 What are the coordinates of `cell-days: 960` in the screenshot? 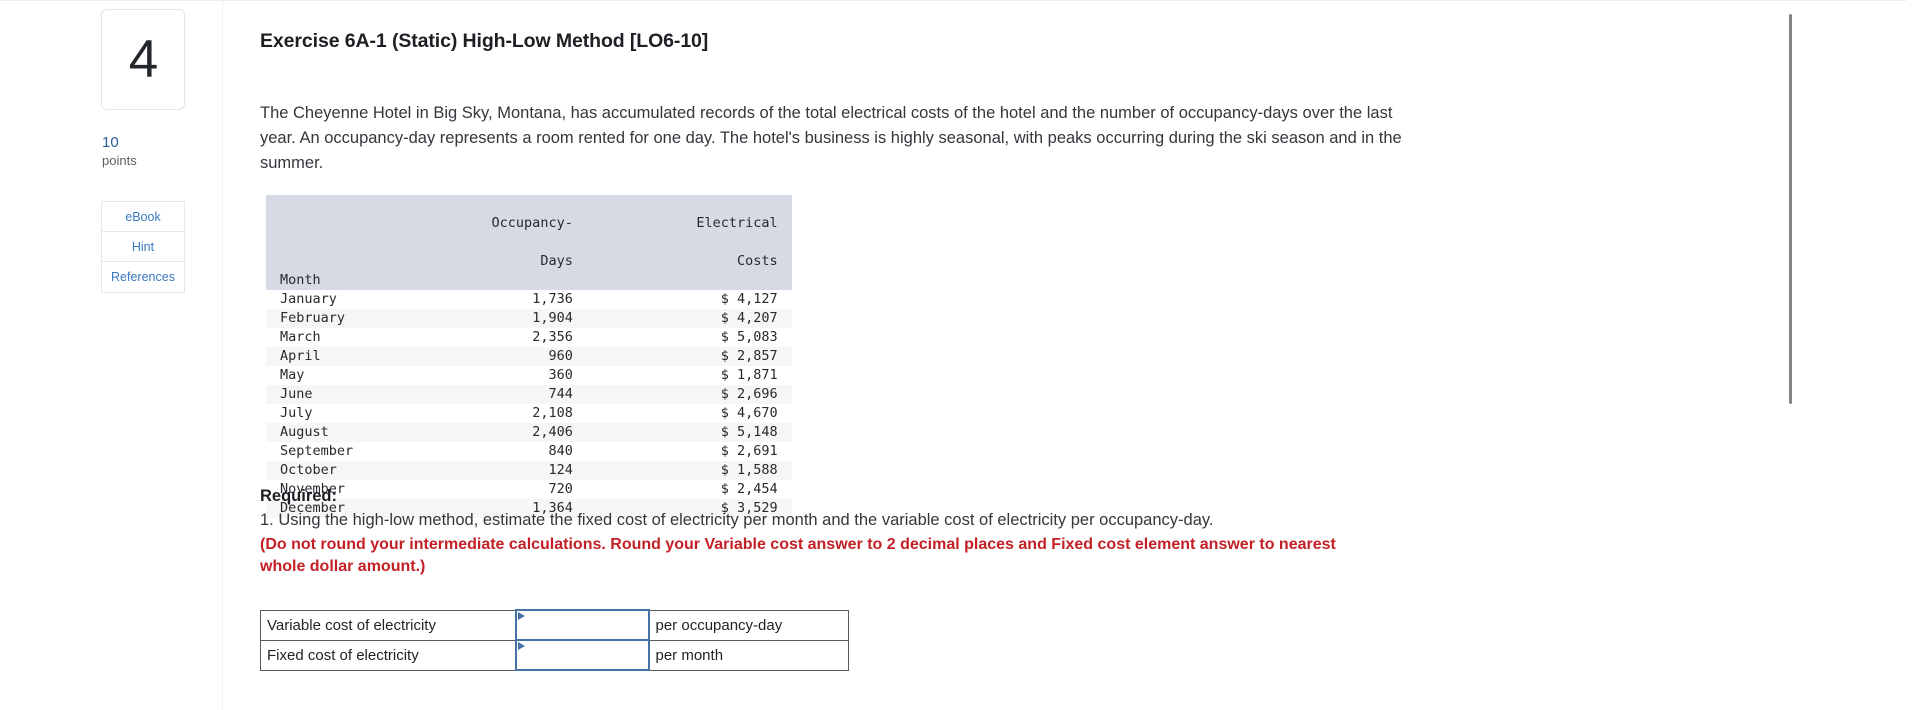 It's located at (560, 356).